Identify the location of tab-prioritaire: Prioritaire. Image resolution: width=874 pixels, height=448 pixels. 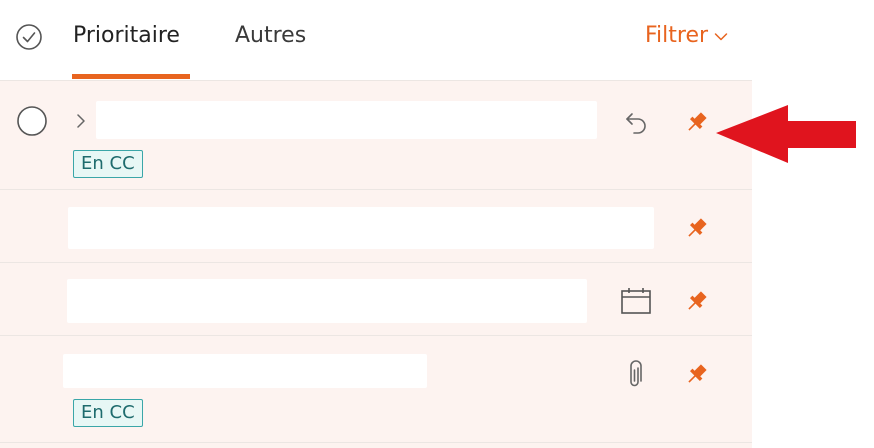
(126, 36).